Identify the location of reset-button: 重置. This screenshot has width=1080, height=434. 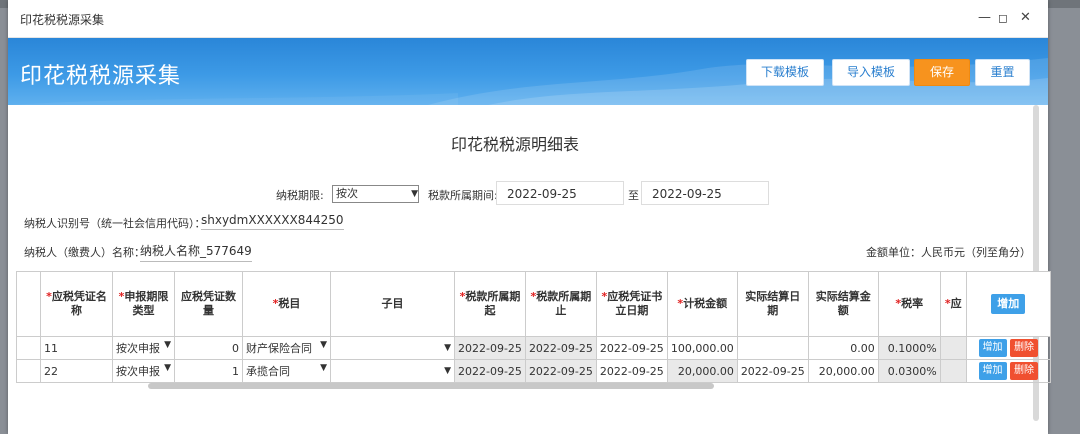
(1002, 72).